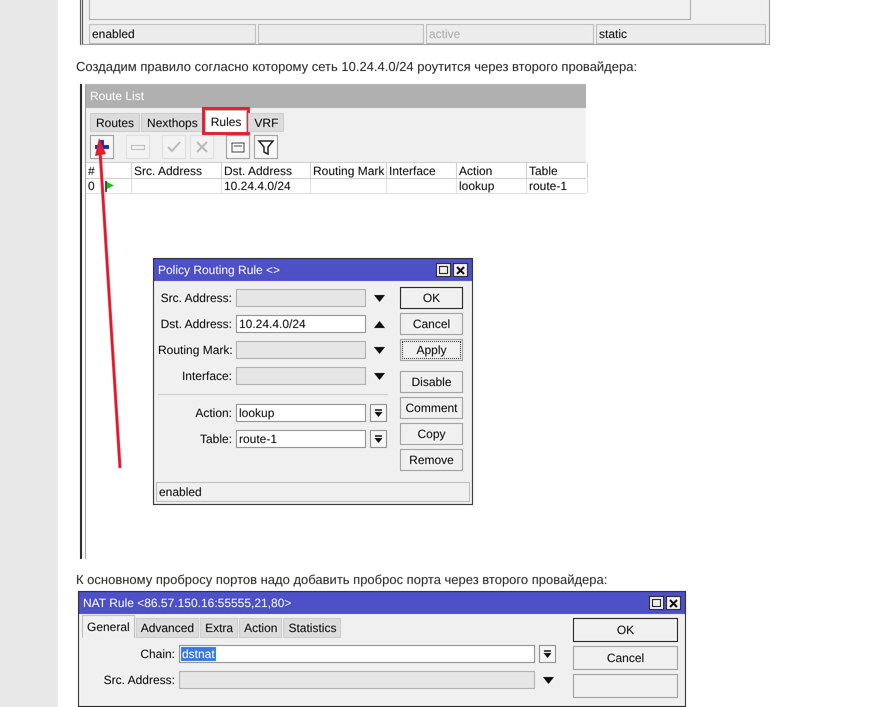 The height and width of the screenshot is (707, 871). I want to click on dropdown-field: dstnat, so click(357, 654).